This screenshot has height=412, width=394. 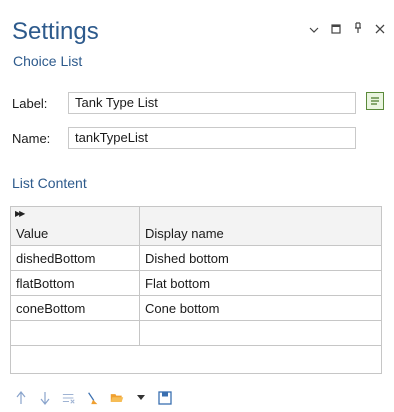 I want to click on expand-arrows-icon: ▶▶, so click(x=20, y=213).